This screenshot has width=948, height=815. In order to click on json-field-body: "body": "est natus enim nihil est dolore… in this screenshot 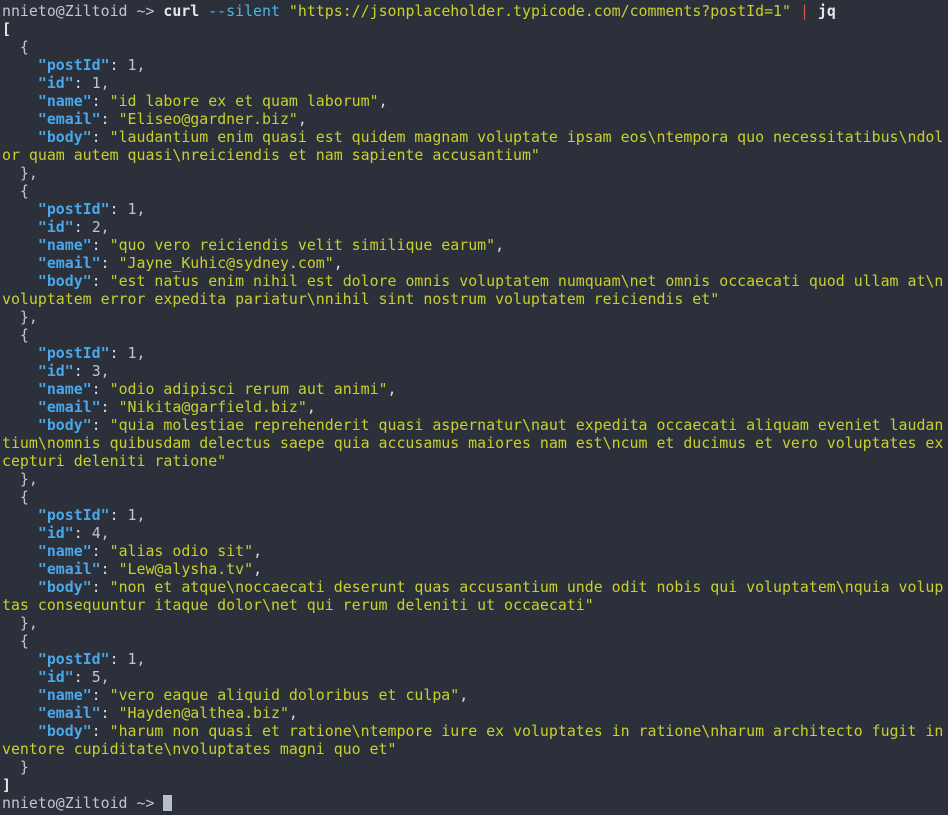, I will do `click(490, 281)`.